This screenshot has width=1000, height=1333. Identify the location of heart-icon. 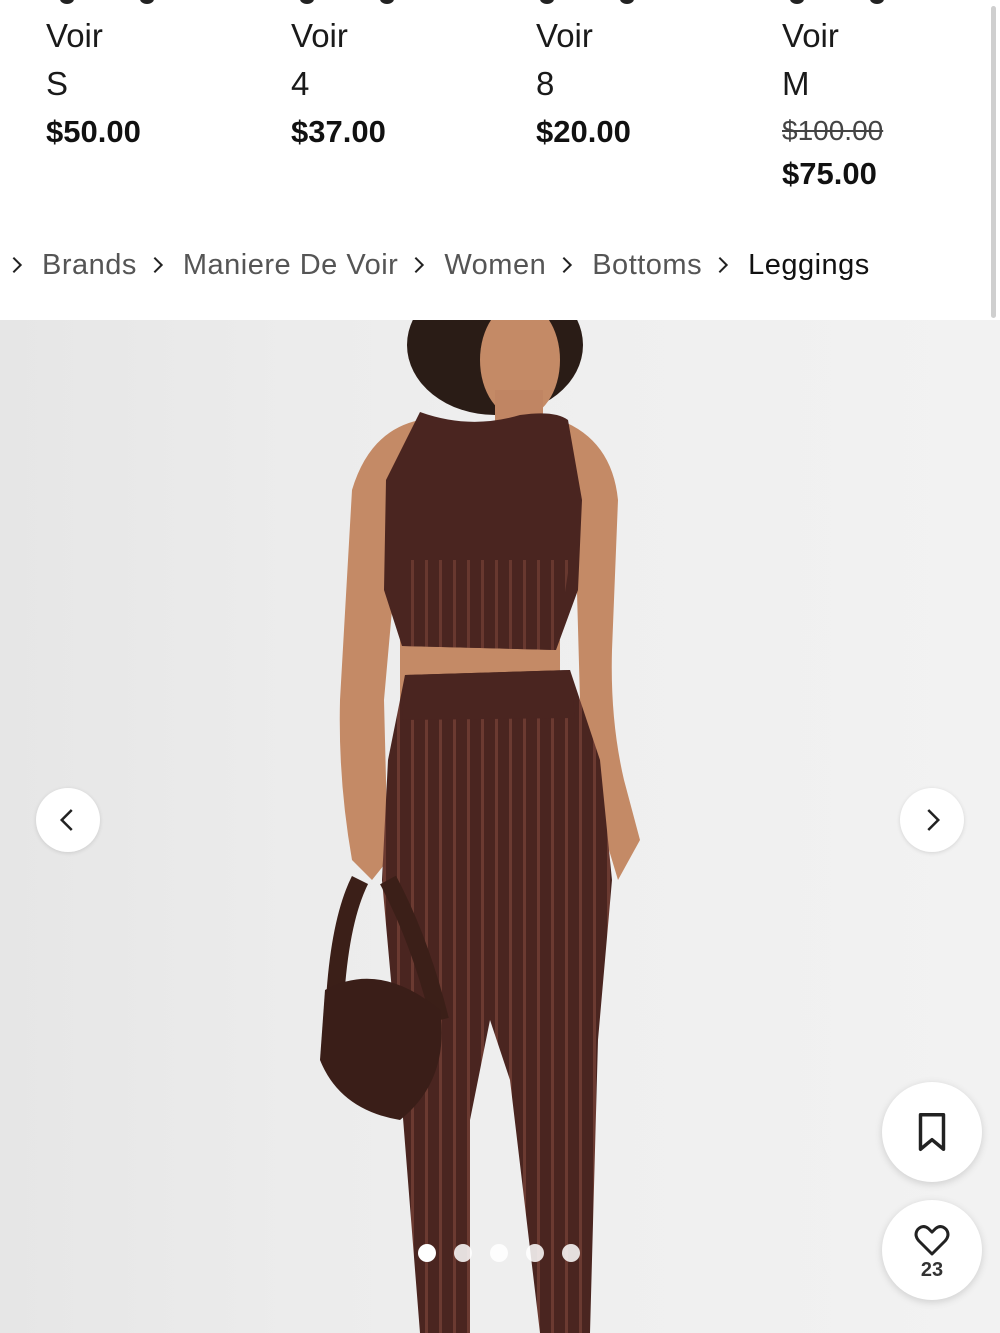
(932, 1239).